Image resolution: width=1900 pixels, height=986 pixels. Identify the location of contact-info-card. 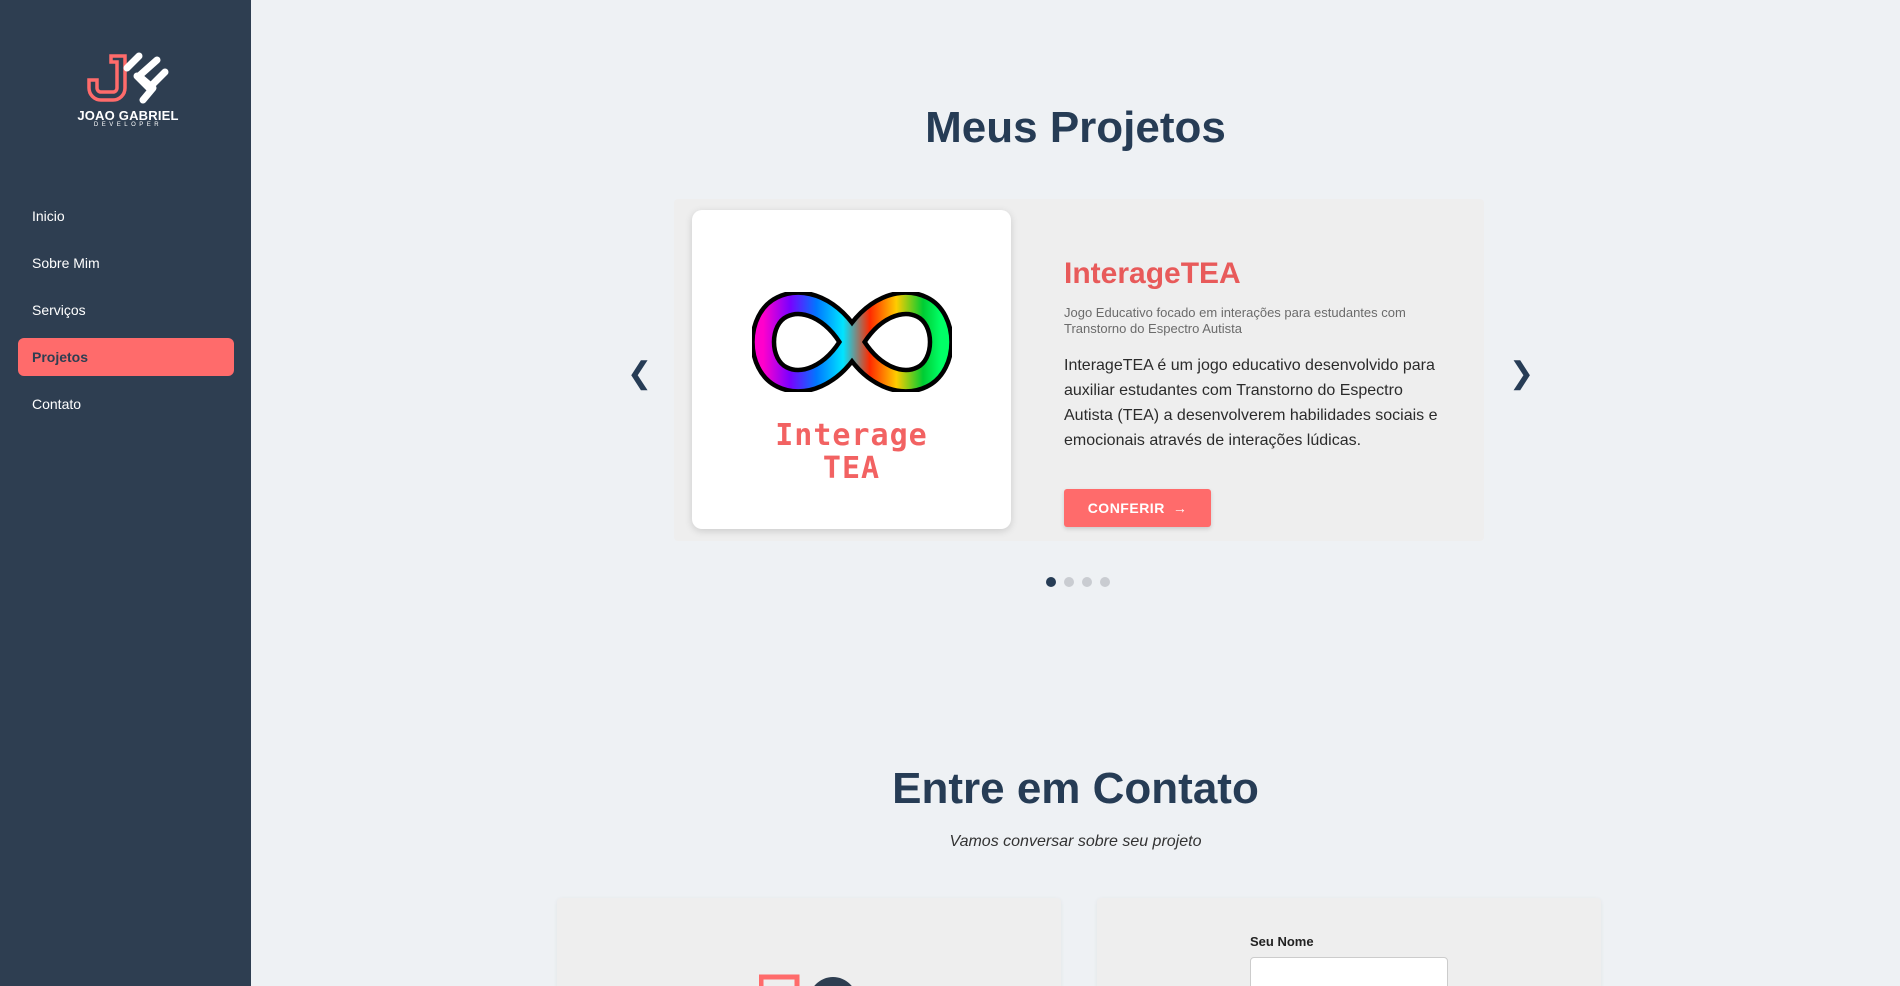
(809, 942).